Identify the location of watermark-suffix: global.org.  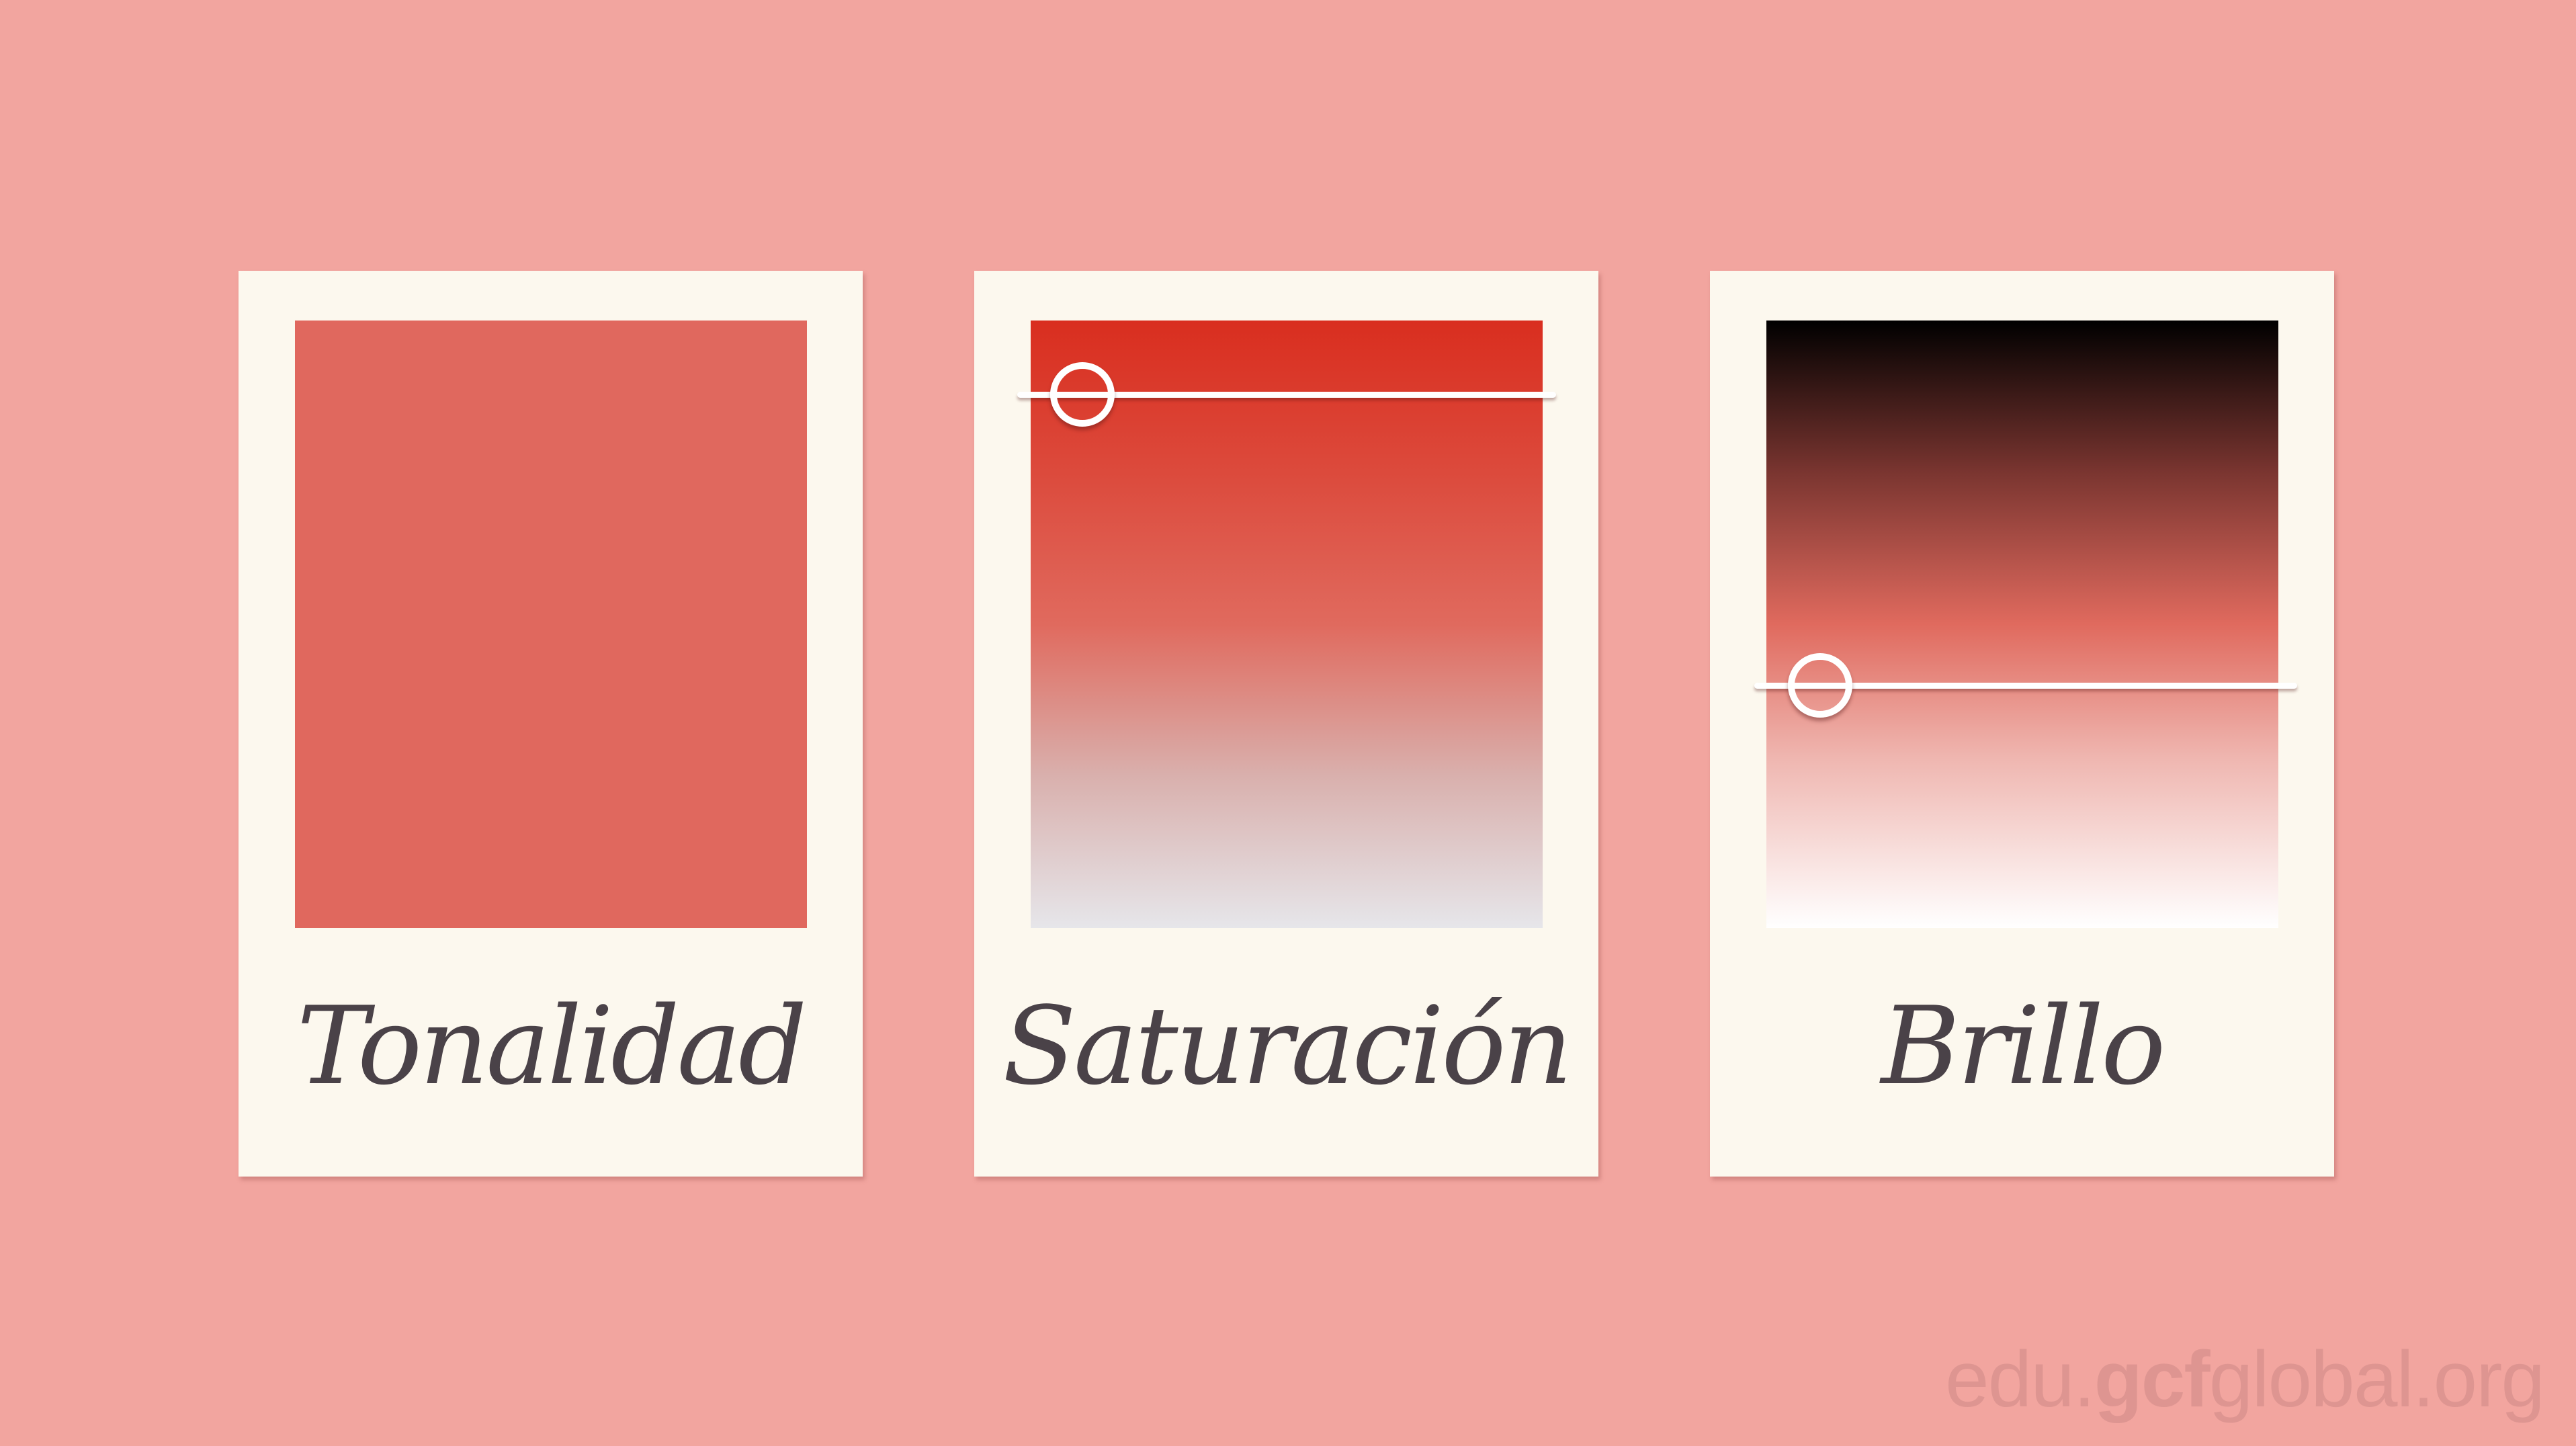
(2376, 1379).